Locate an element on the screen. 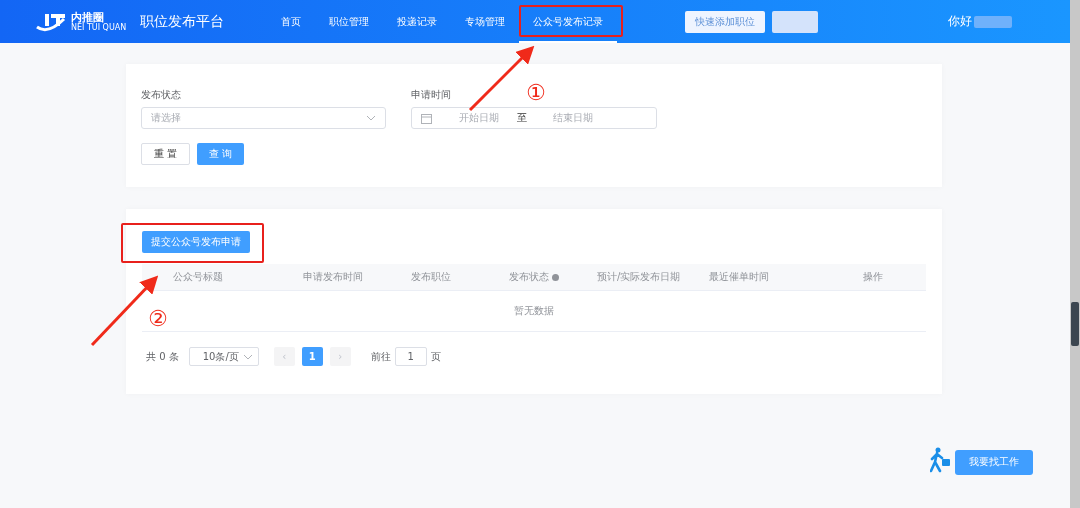 The width and height of the screenshot is (1080, 508). column-header: 申请发布时间 is located at coordinates (333, 277).